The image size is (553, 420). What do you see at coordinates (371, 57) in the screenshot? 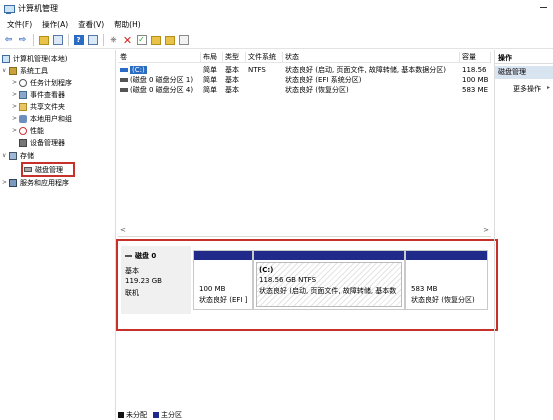
I see `column-status: 状态` at bounding box center [371, 57].